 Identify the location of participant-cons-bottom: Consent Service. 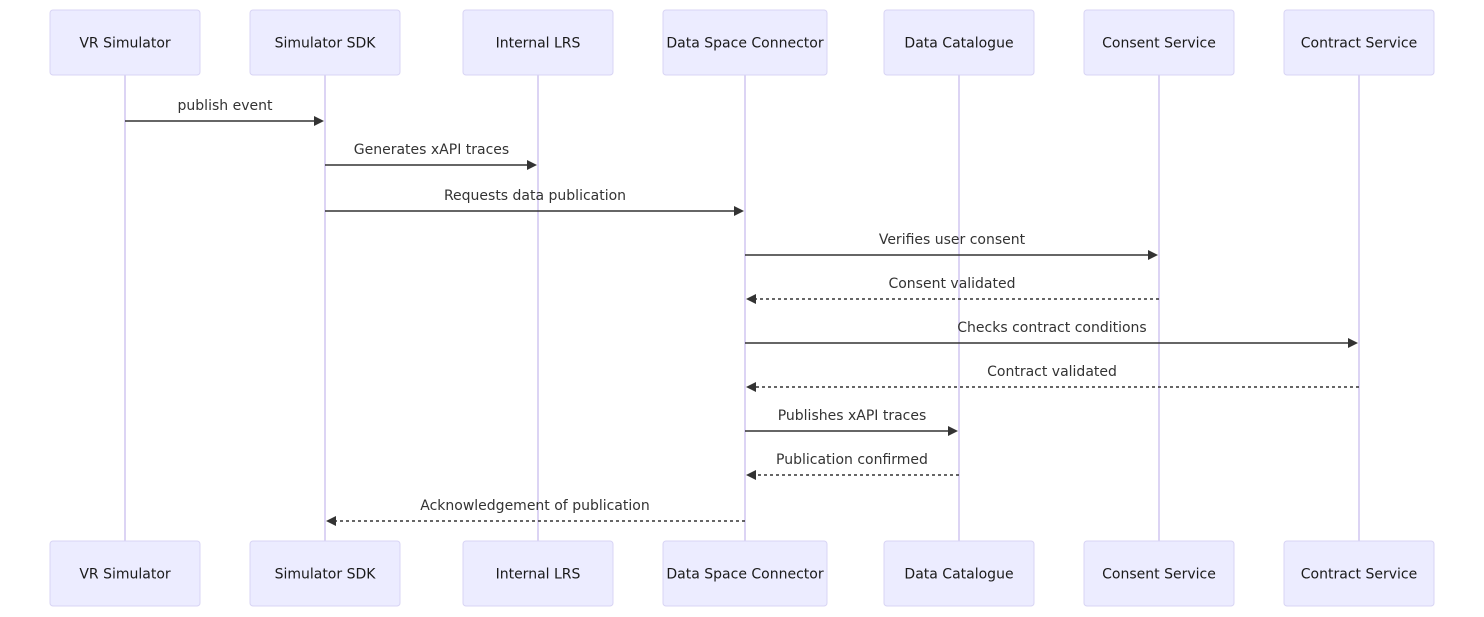
(1159, 573).